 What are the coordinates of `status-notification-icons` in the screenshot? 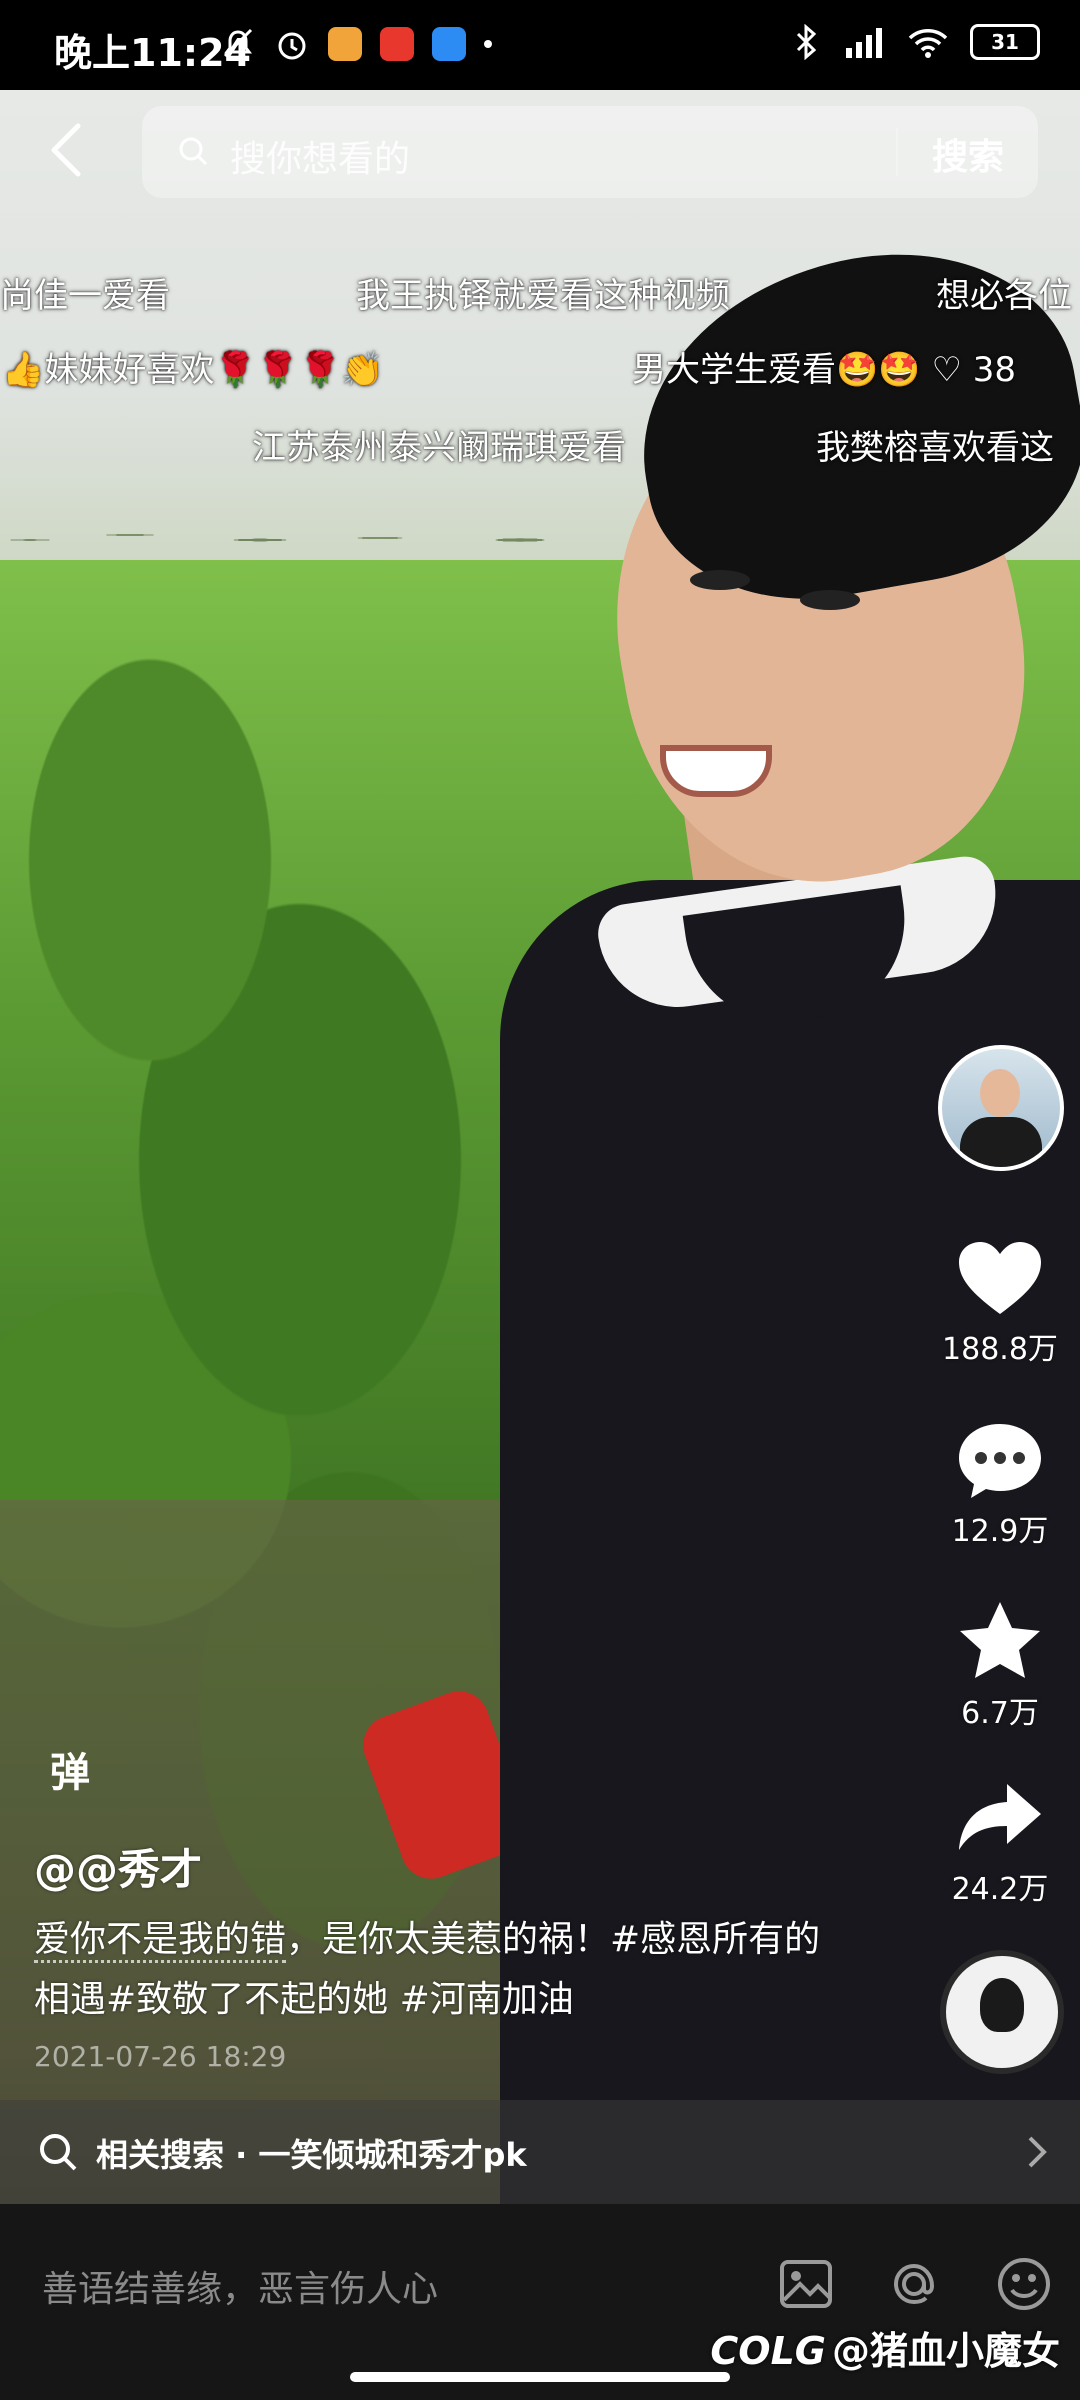 It's located at (356, 44).